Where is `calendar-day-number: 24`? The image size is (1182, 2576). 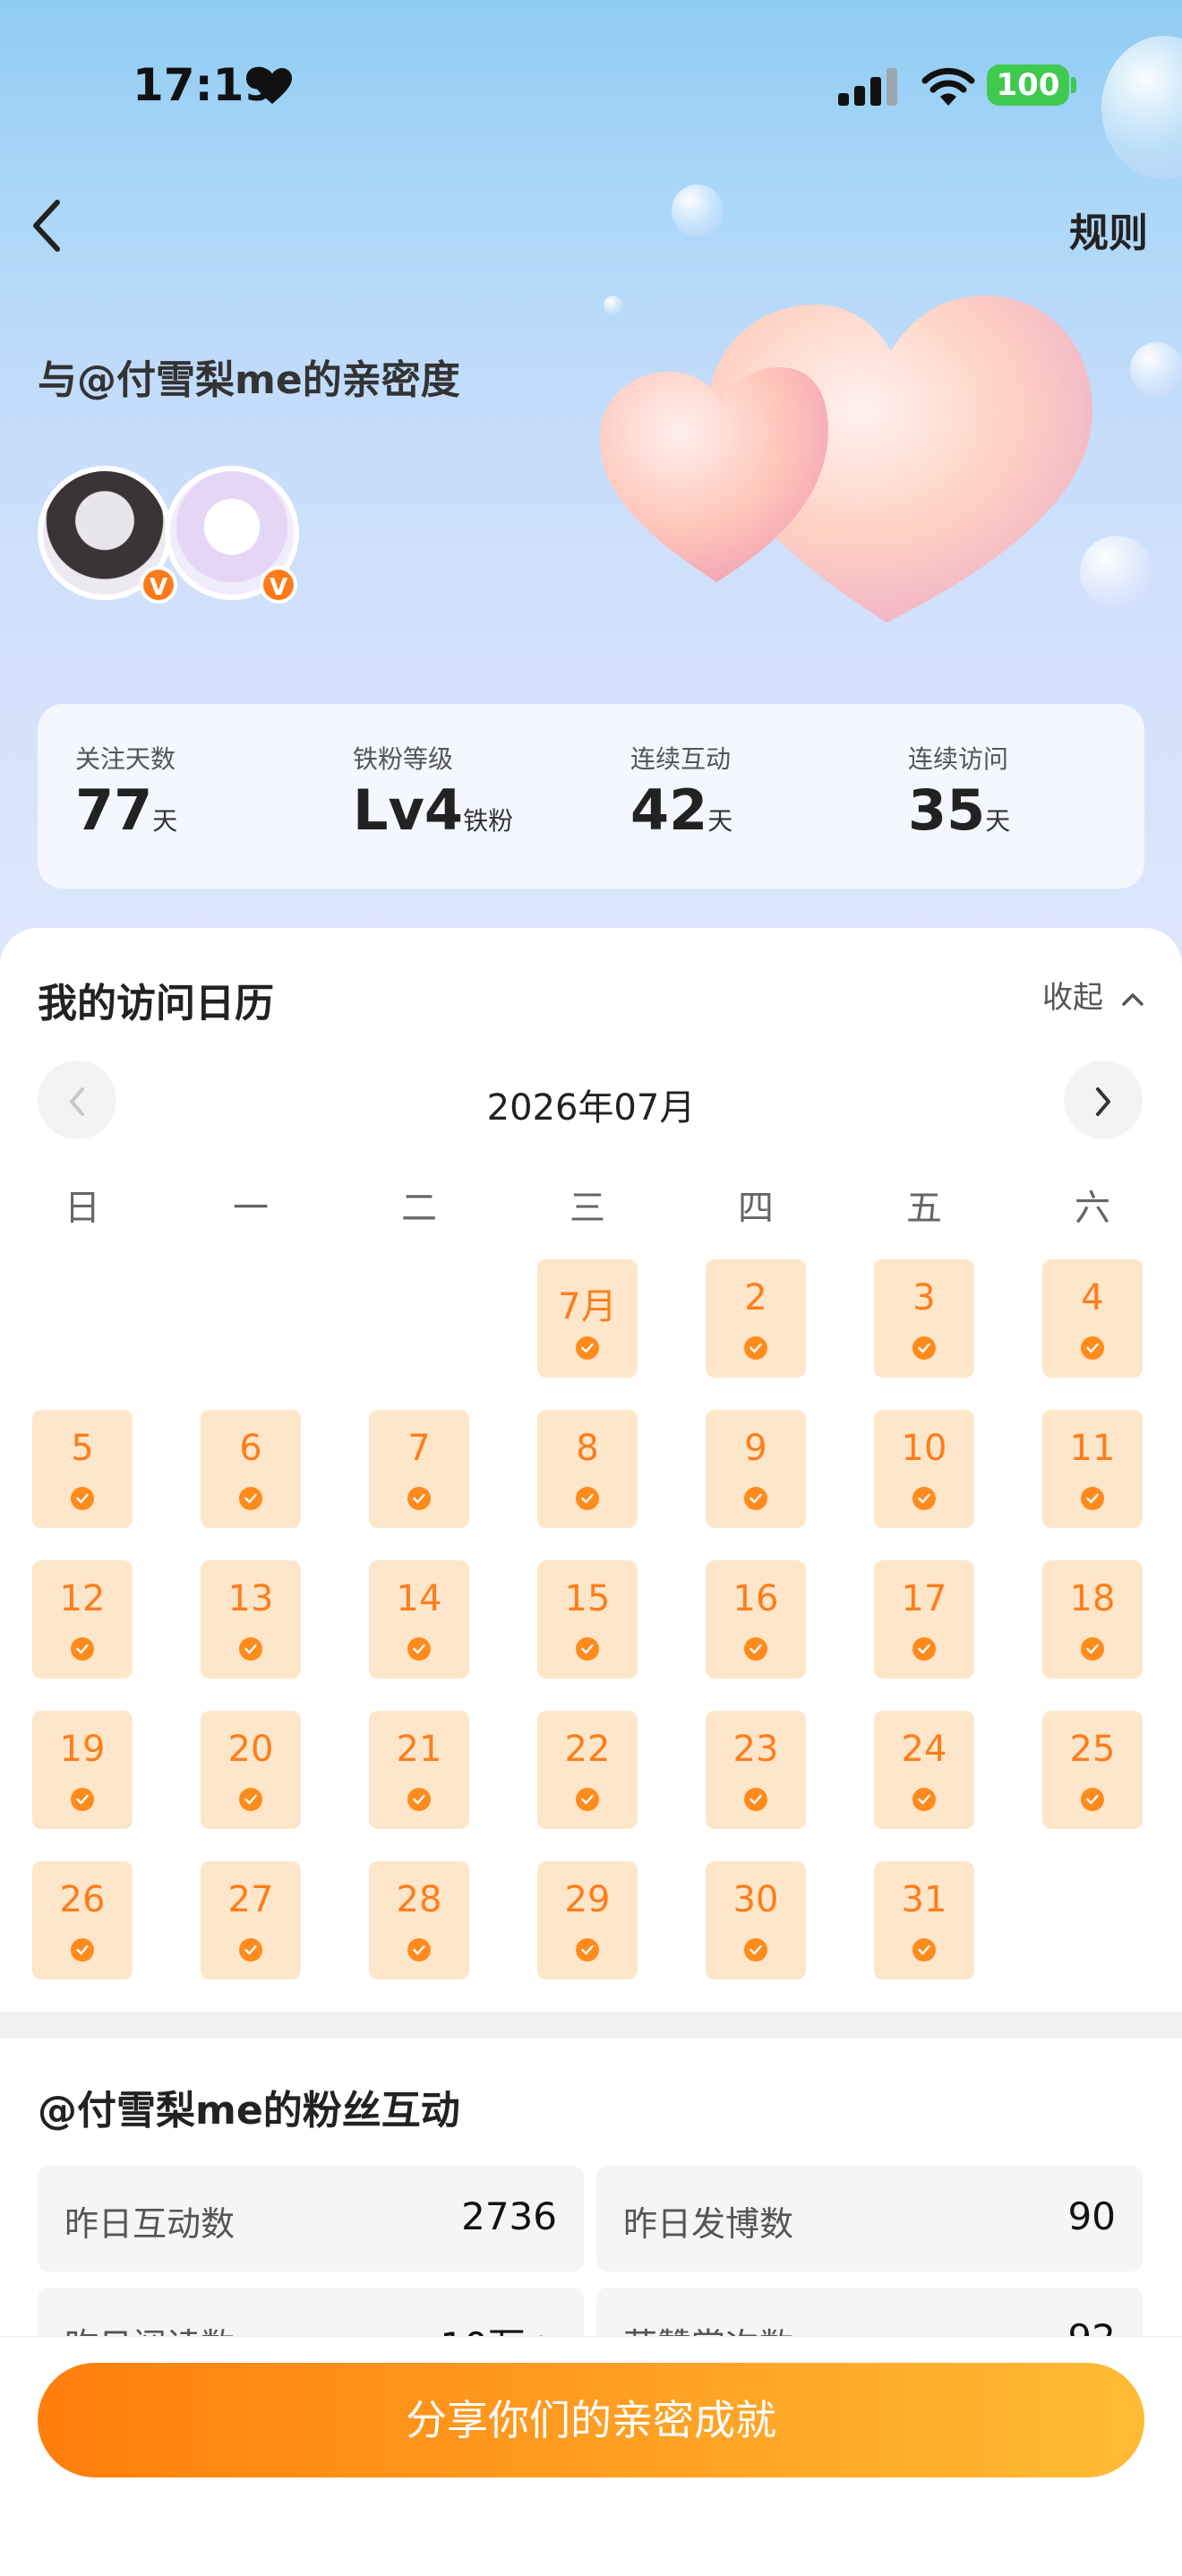
calendar-day-number: 24 is located at coordinates (924, 1749).